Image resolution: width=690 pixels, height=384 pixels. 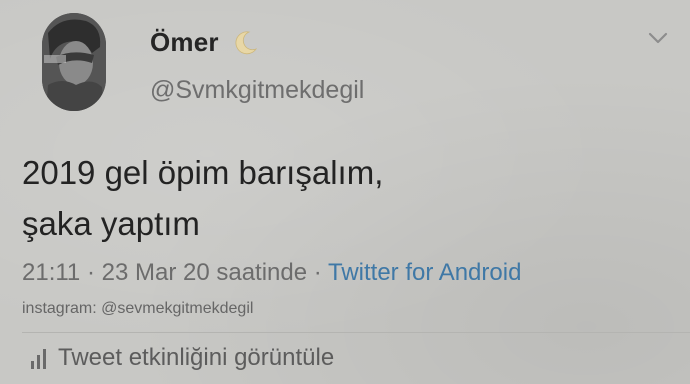 I want to click on tweet-text-line-2: şaka yaptım, so click(x=111, y=223).